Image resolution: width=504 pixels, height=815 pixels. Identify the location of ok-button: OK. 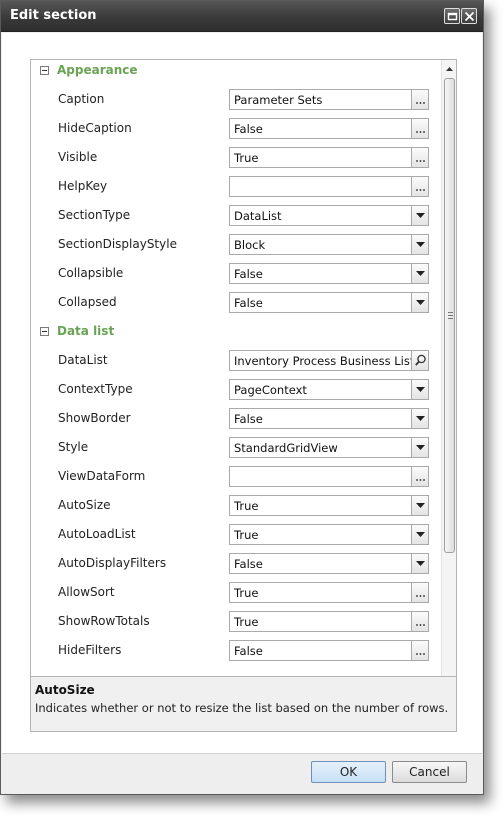
(348, 772).